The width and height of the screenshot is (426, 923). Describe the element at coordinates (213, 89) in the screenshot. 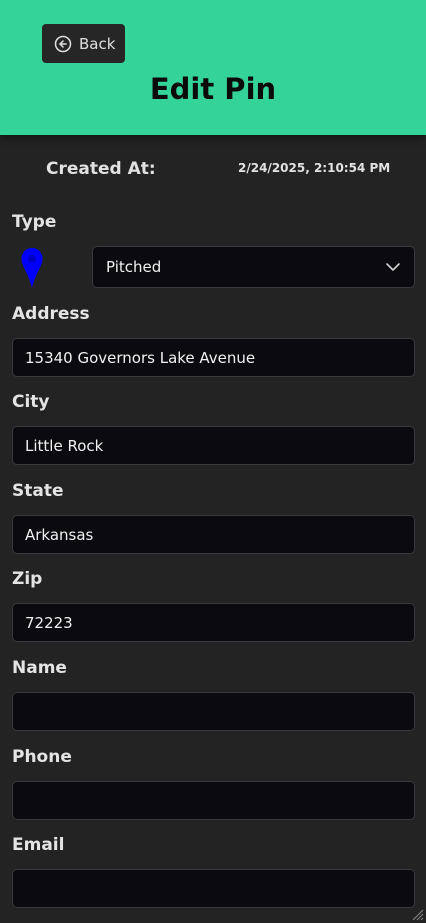

I see `page-title: Edit Pin` at that location.